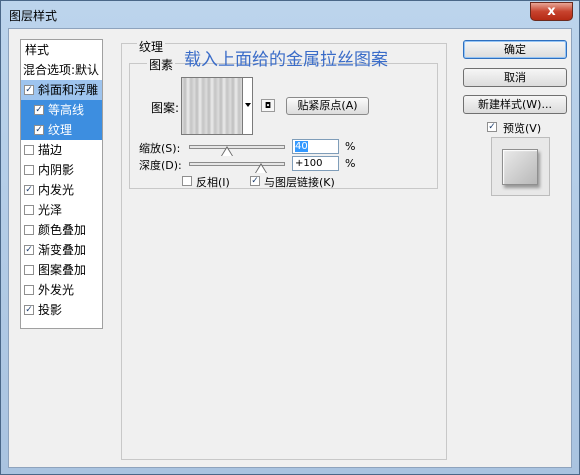  What do you see at coordinates (286, 60) in the screenshot?
I see `annotation-text: 载入上面给的金属拉丝图案` at bounding box center [286, 60].